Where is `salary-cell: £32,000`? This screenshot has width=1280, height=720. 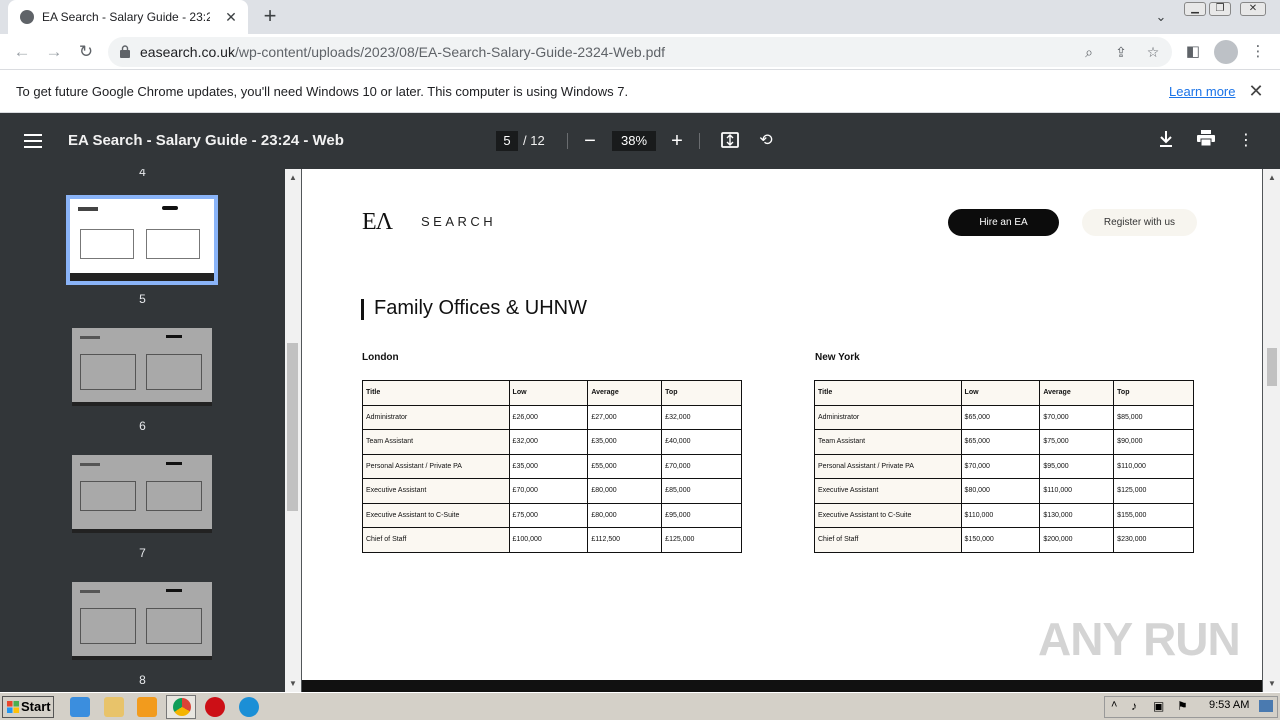
salary-cell: £32,000 is located at coordinates (548, 442).